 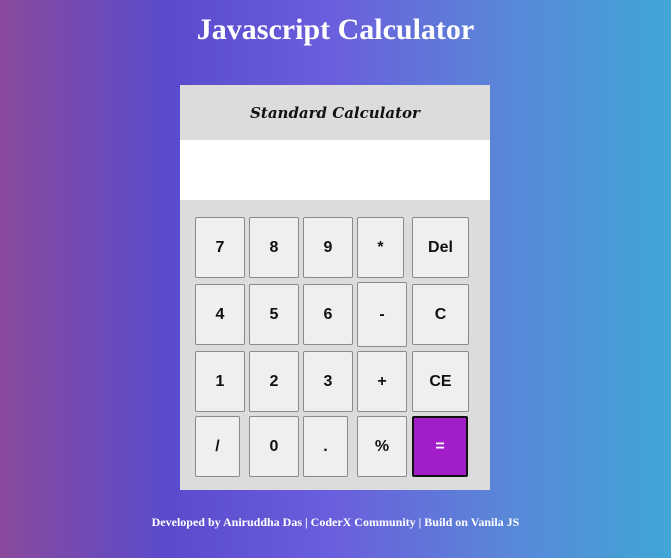 What do you see at coordinates (274, 446) in the screenshot?
I see `key-0: 0` at bounding box center [274, 446].